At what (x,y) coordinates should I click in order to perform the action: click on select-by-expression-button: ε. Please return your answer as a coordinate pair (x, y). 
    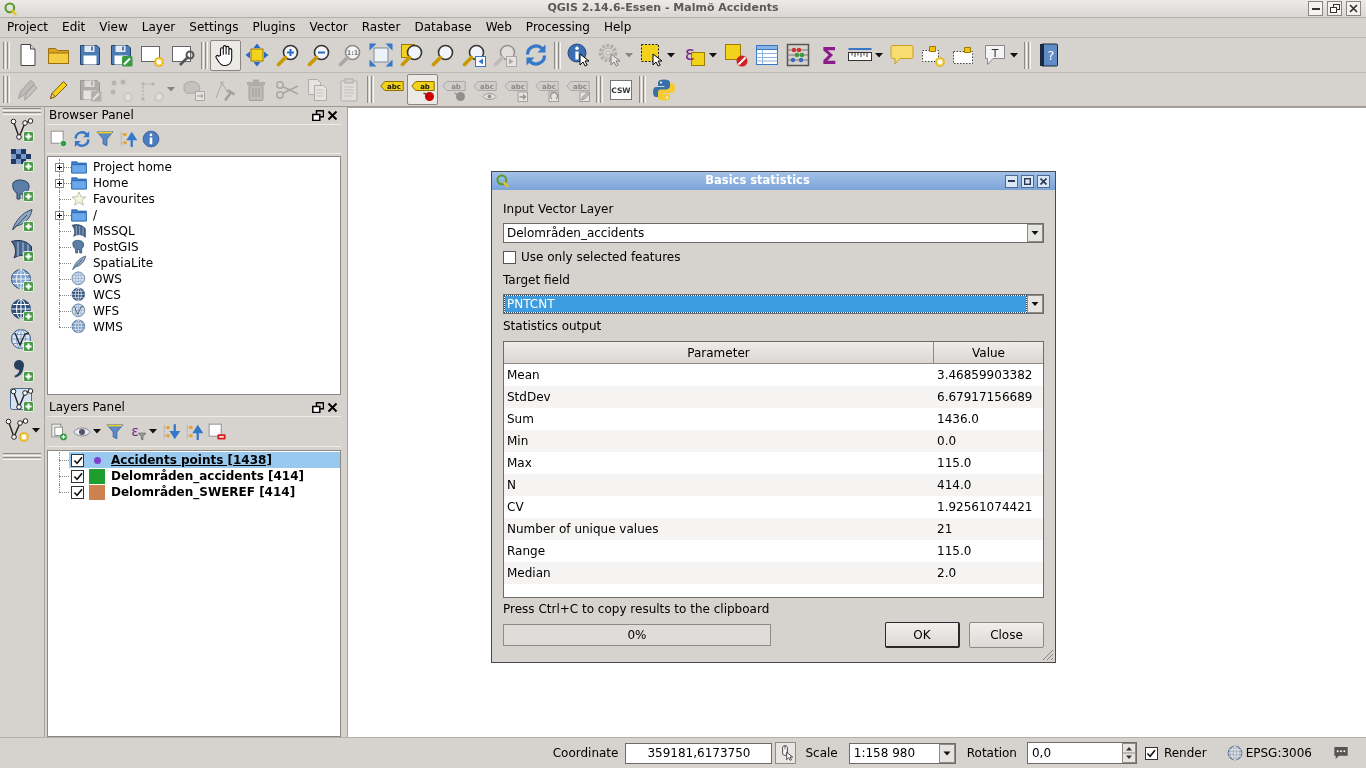
    Looking at the image, I should click on (699, 55).